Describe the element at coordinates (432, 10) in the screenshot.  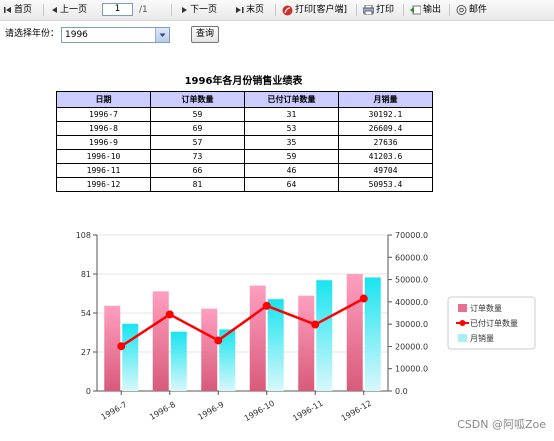
I see `export-label: 输出` at that location.